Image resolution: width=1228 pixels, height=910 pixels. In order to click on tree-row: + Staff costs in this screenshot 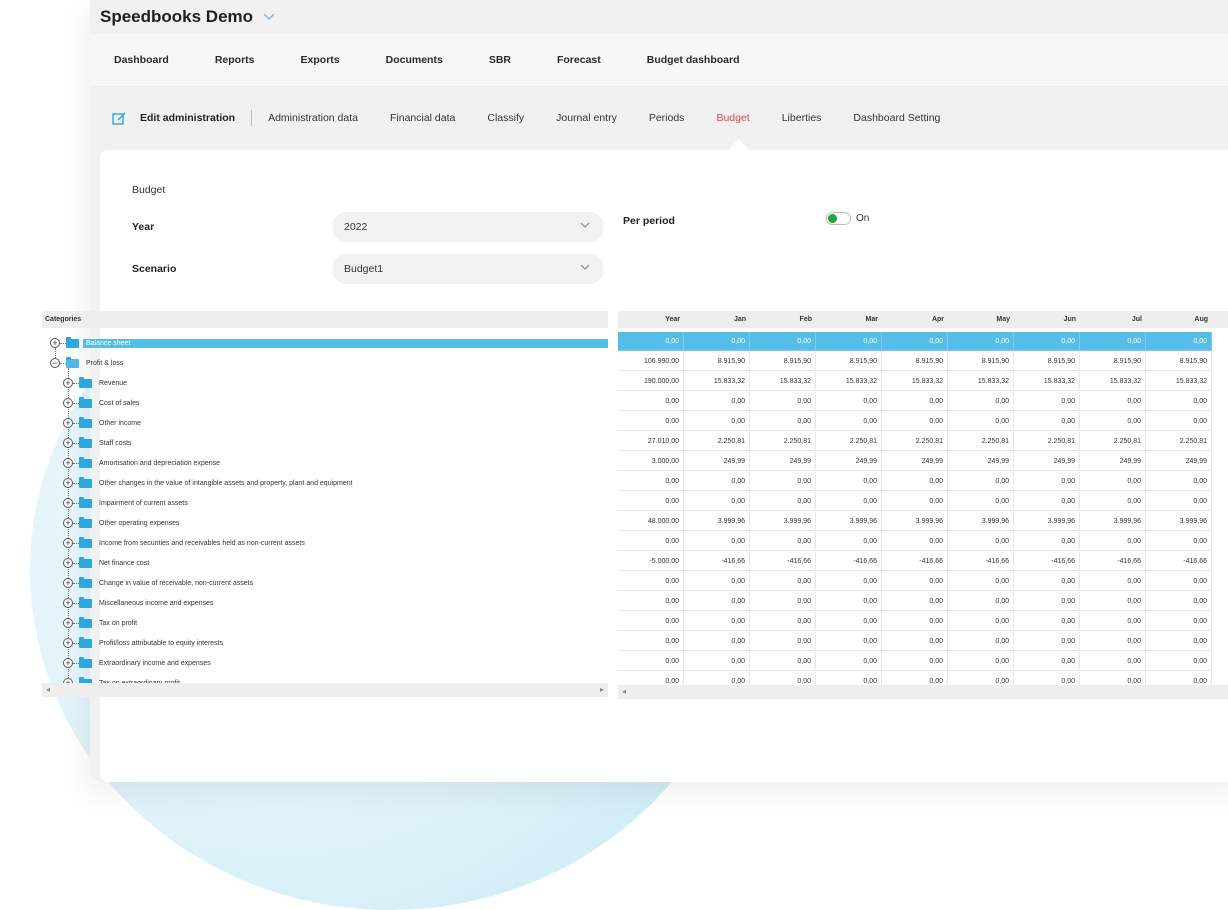, I will do `click(325, 443)`.